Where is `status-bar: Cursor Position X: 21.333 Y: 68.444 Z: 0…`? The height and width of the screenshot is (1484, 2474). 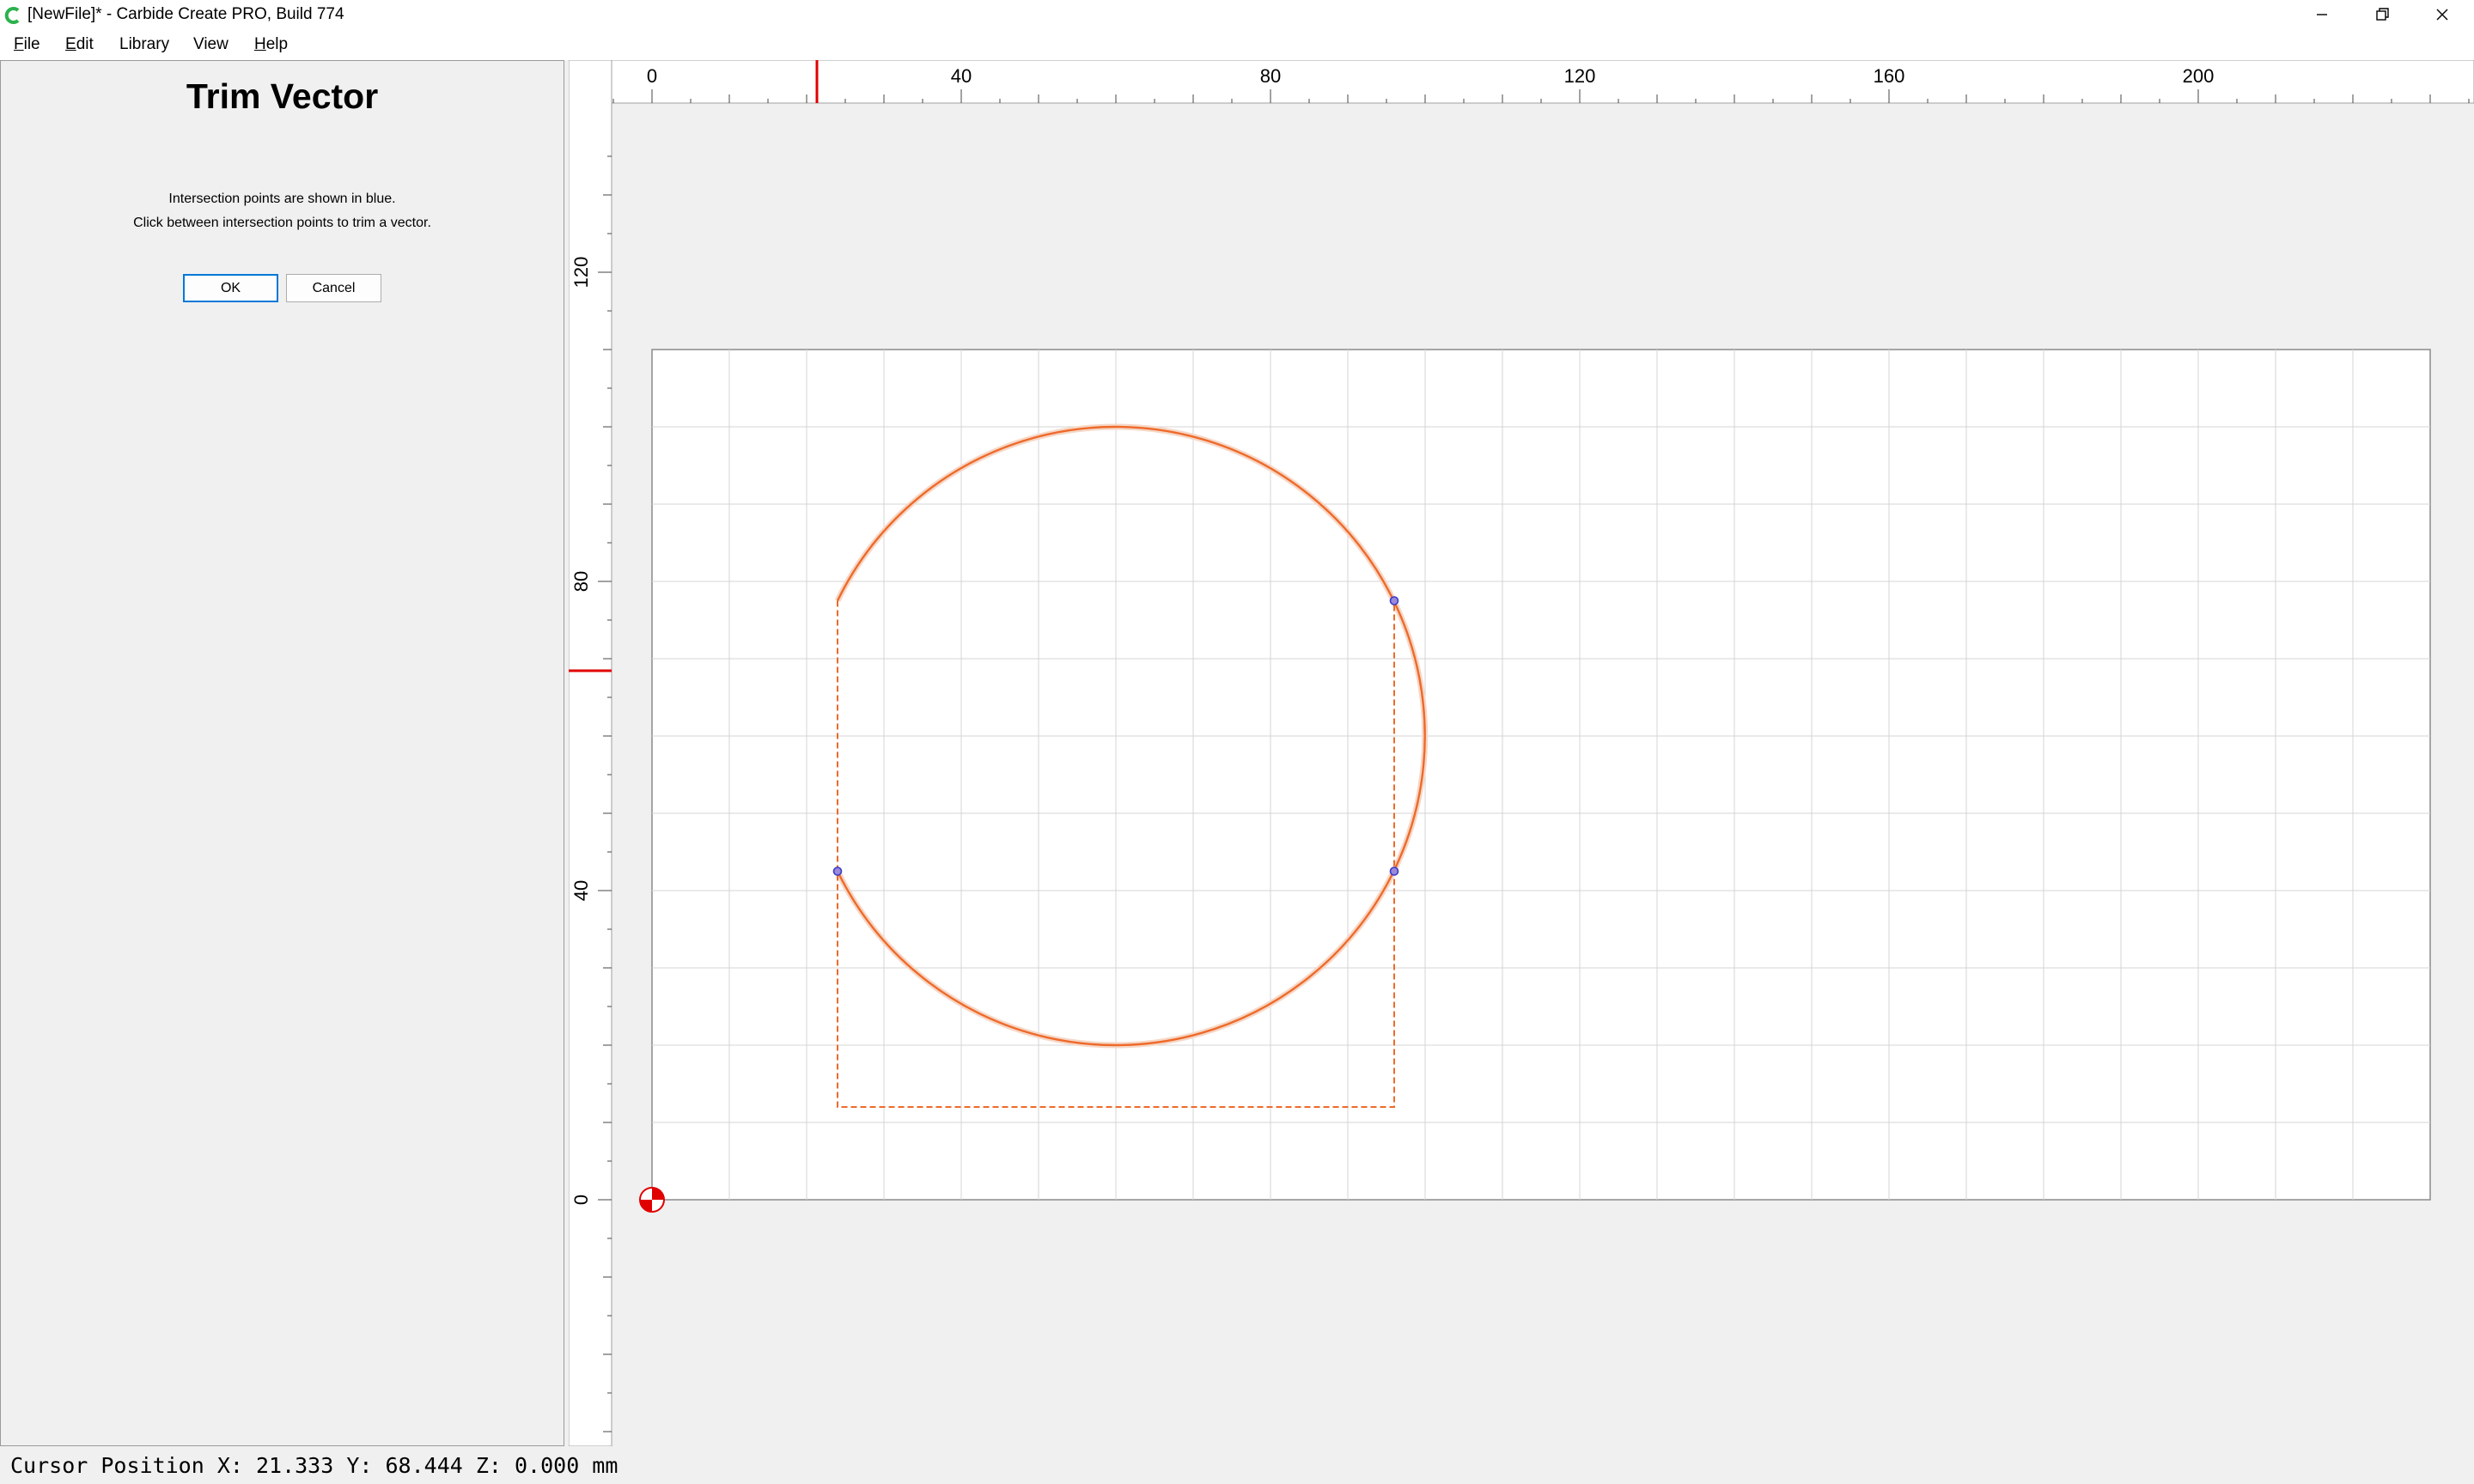 status-bar: Cursor Position X: 21.333 Y: 68.444 Z: 0… is located at coordinates (1237, 1465).